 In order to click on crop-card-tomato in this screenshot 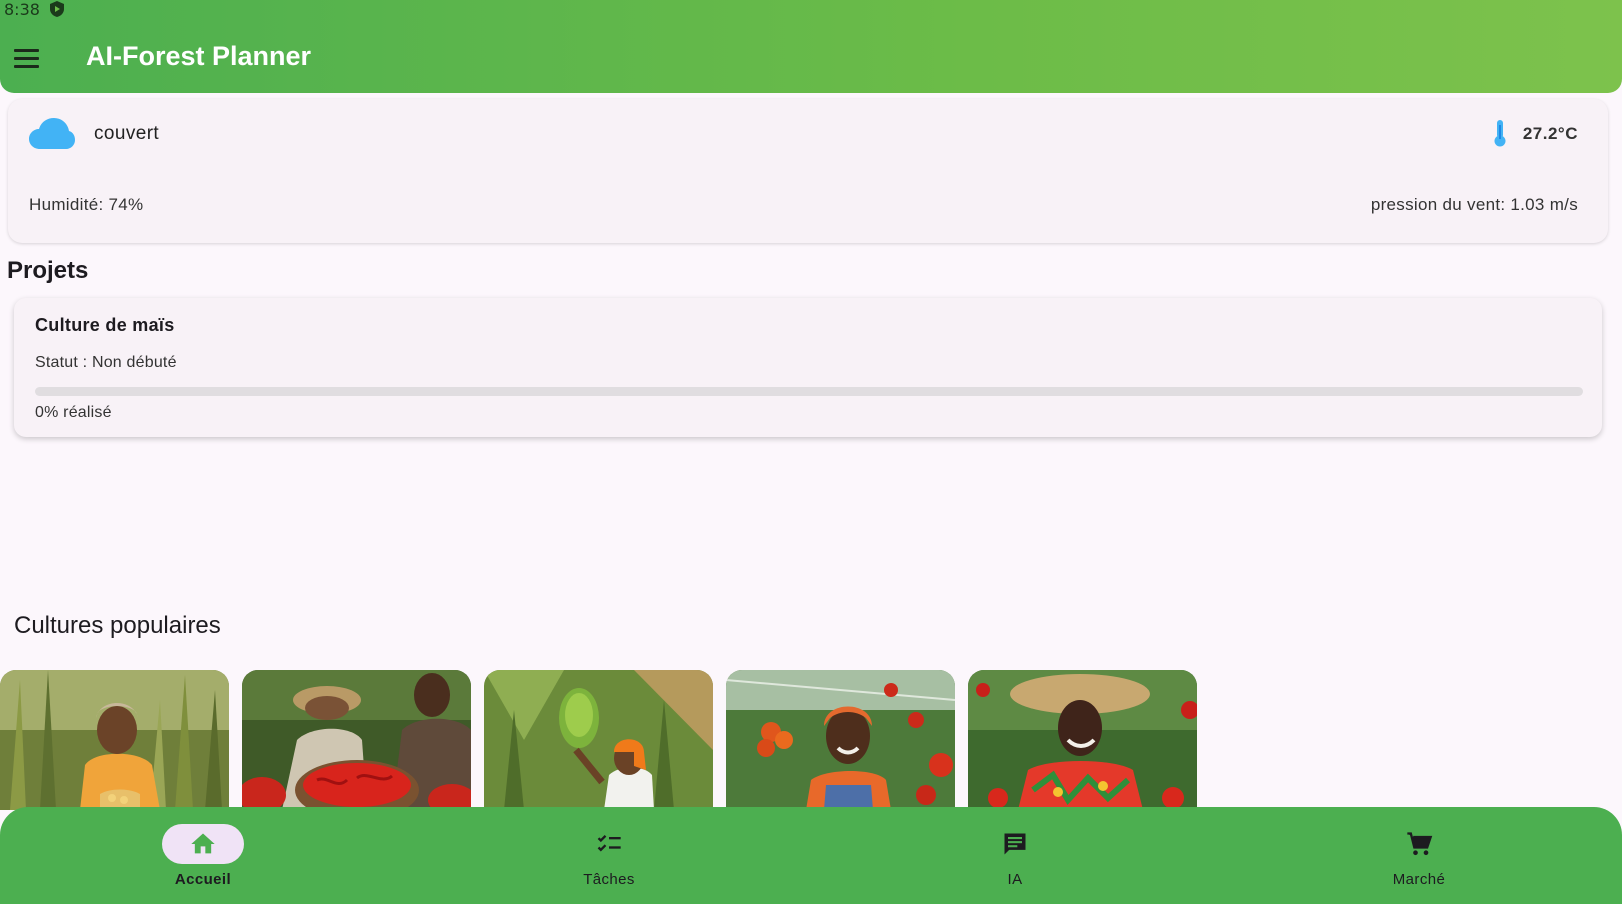, I will do `click(840, 740)`.